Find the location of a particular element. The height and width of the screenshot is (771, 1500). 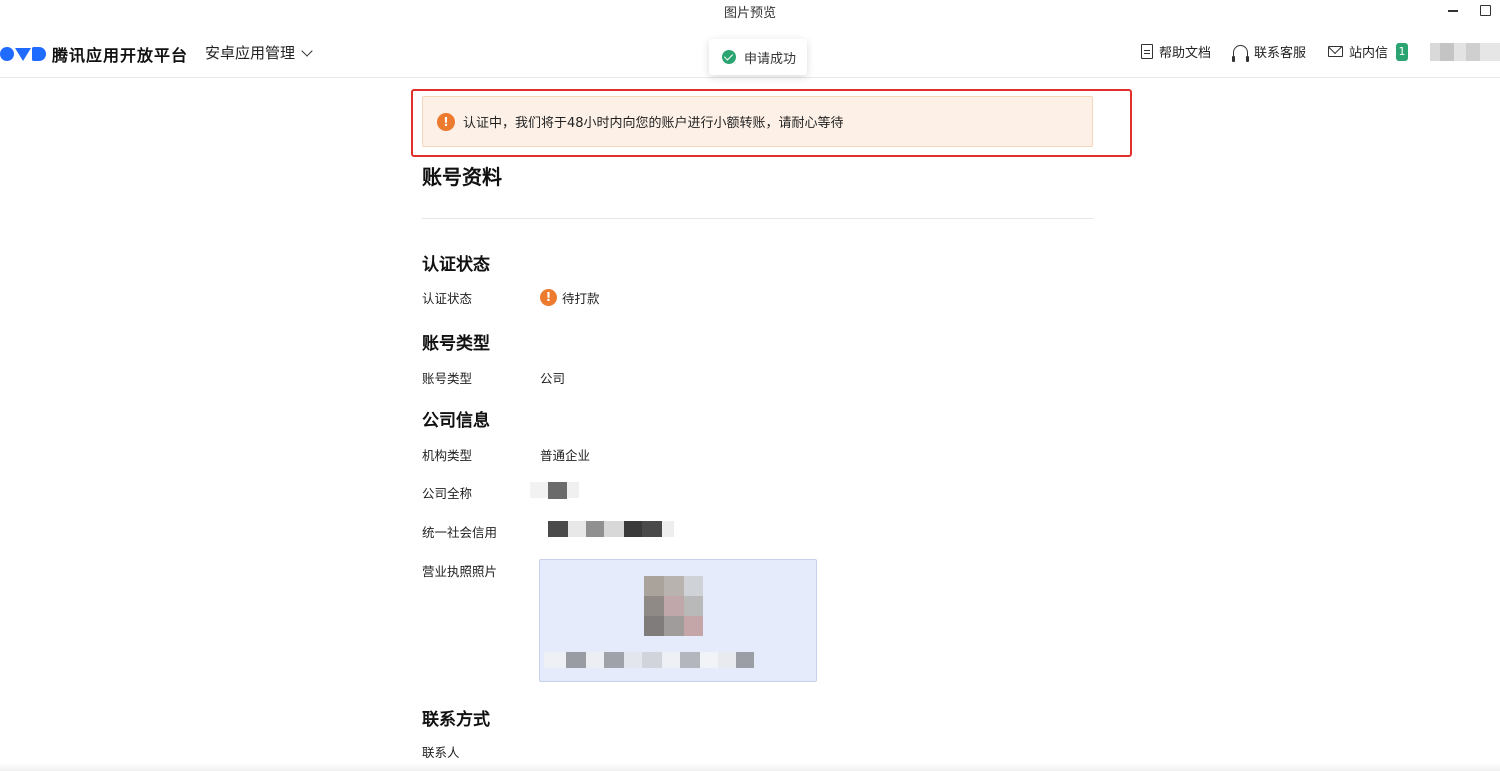

inbox-link: 站内信 1 is located at coordinates (1367, 51).